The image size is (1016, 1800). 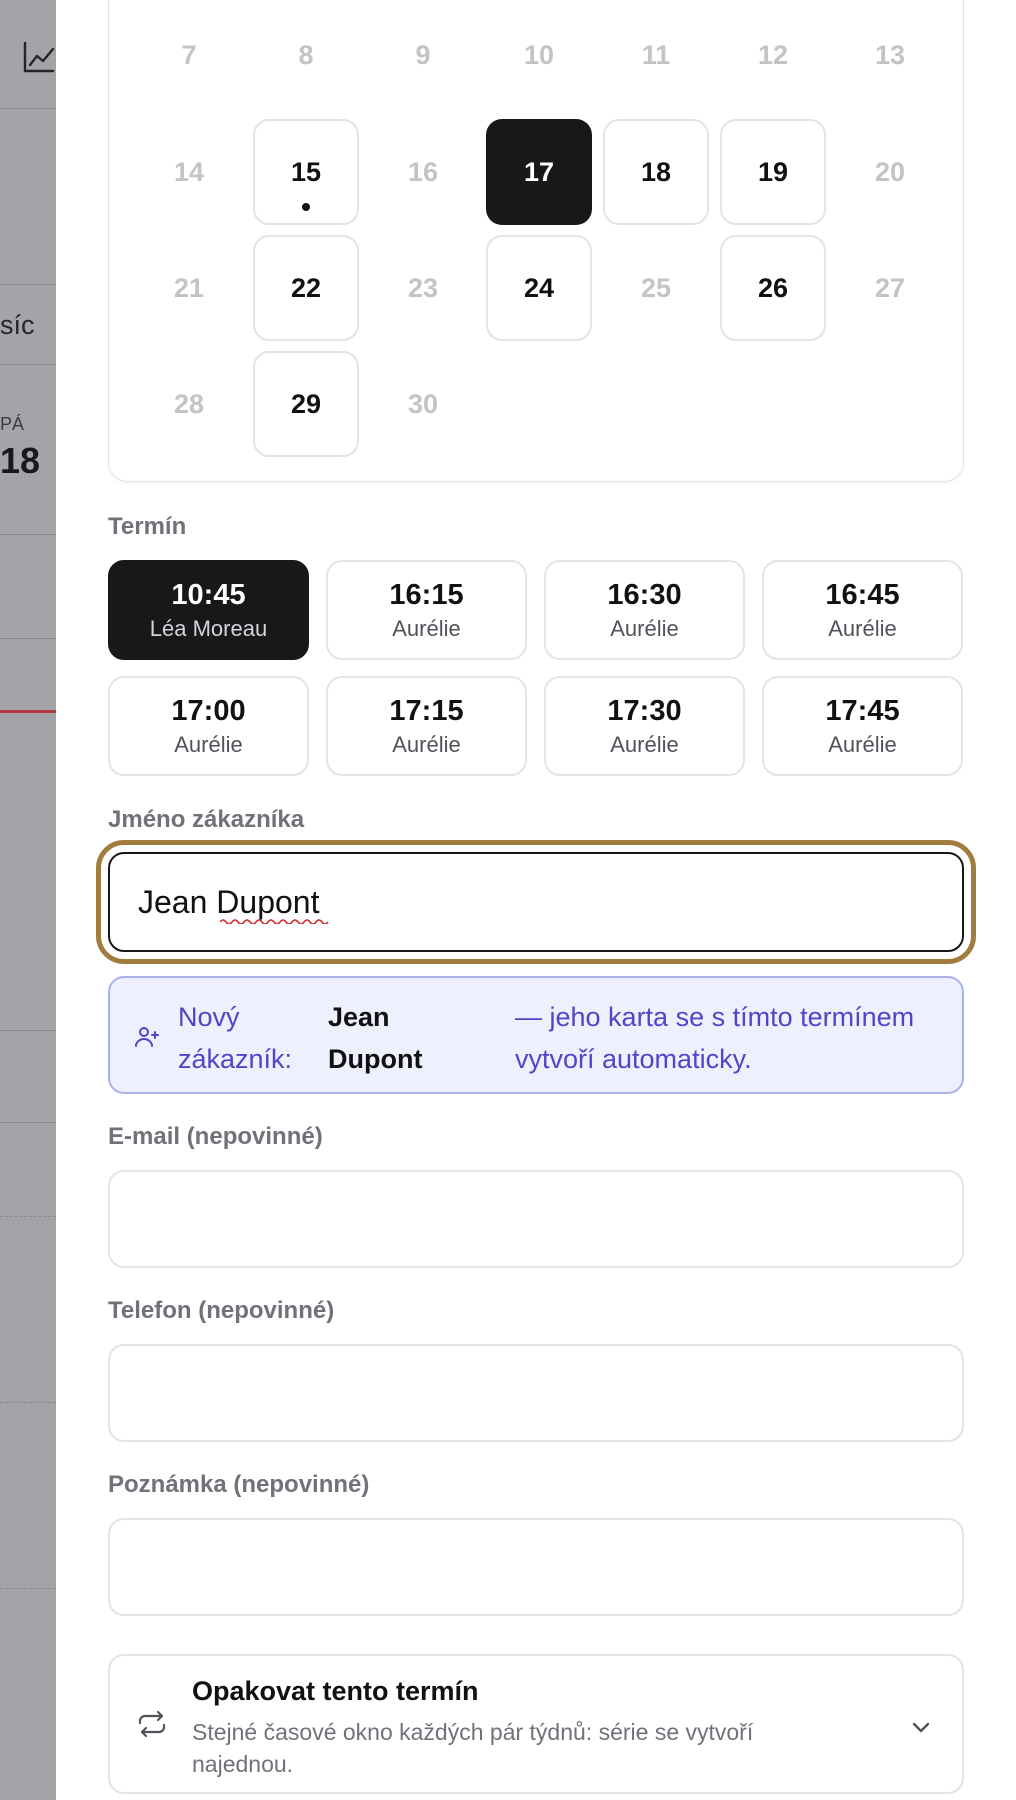 I want to click on time-slot: 17:00 Aurélie, so click(x=208, y=726).